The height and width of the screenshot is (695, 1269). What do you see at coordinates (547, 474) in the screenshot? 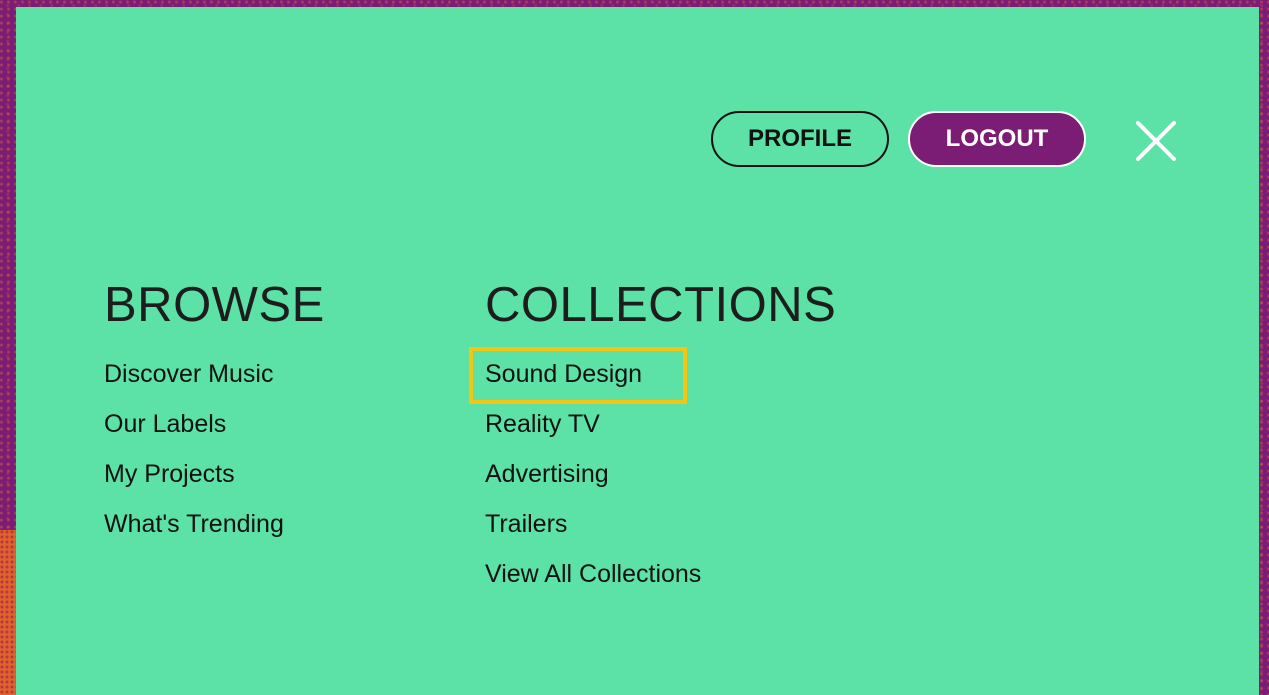
I see `menu-link: Advertising` at bounding box center [547, 474].